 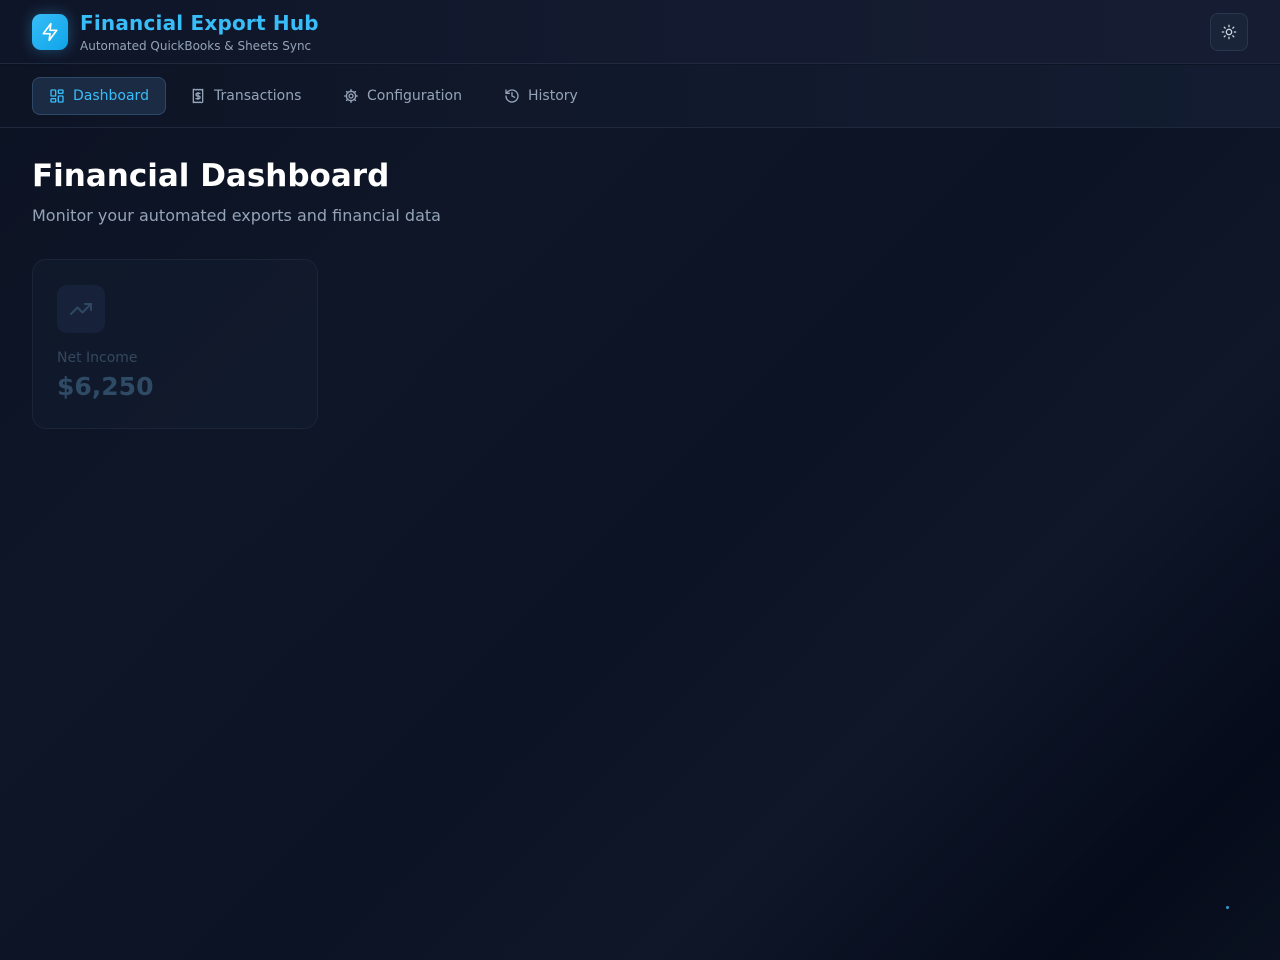 What do you see at coordinates (258, 96) in the screenshot?
I see `tab-transactions-label: Transactions` at bounding box center [258, 96].